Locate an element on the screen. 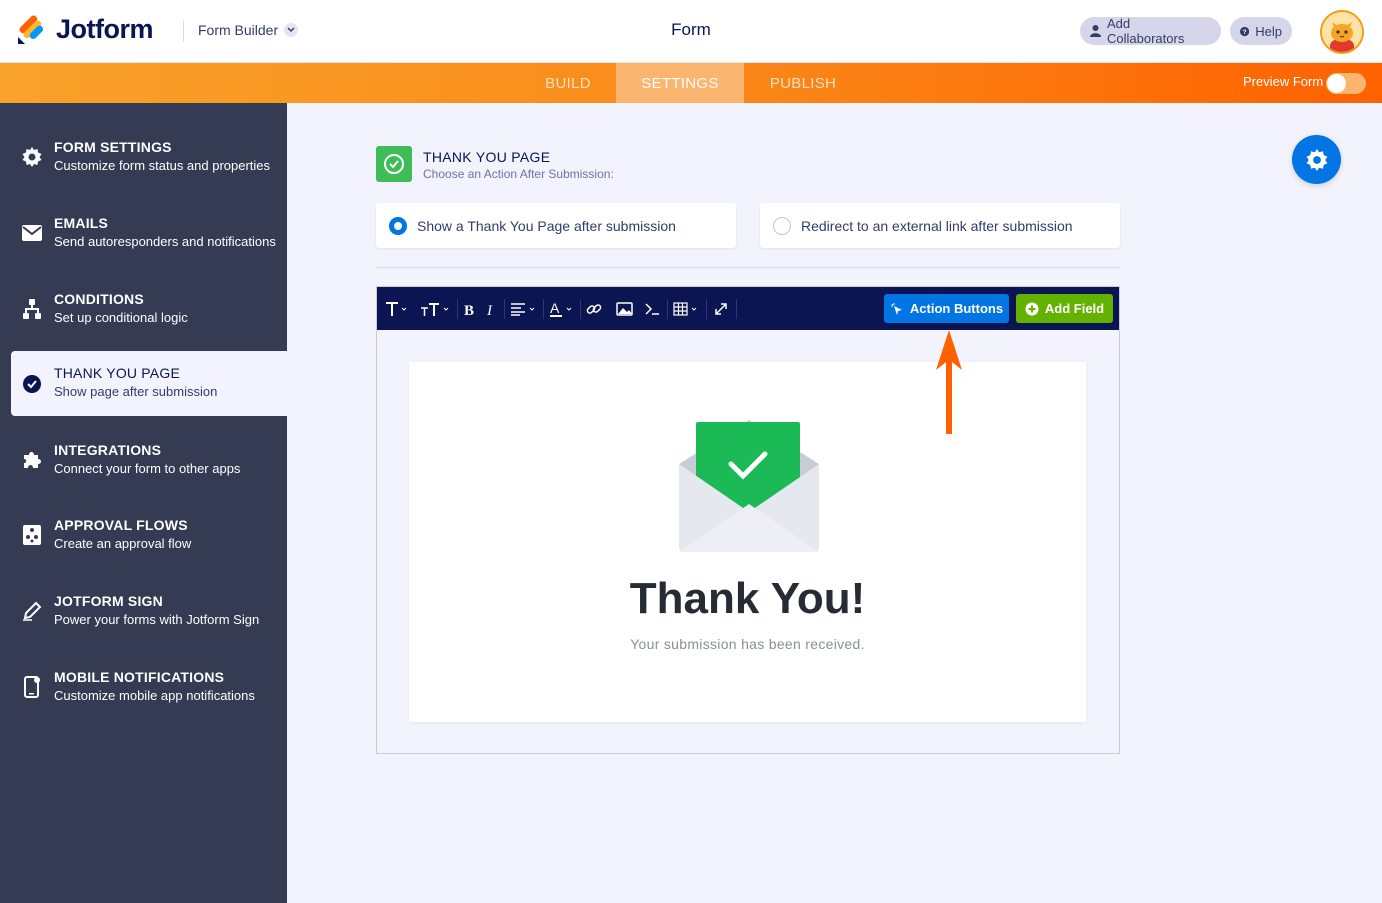  toggle-knob is located at coordinates (1336, 83).